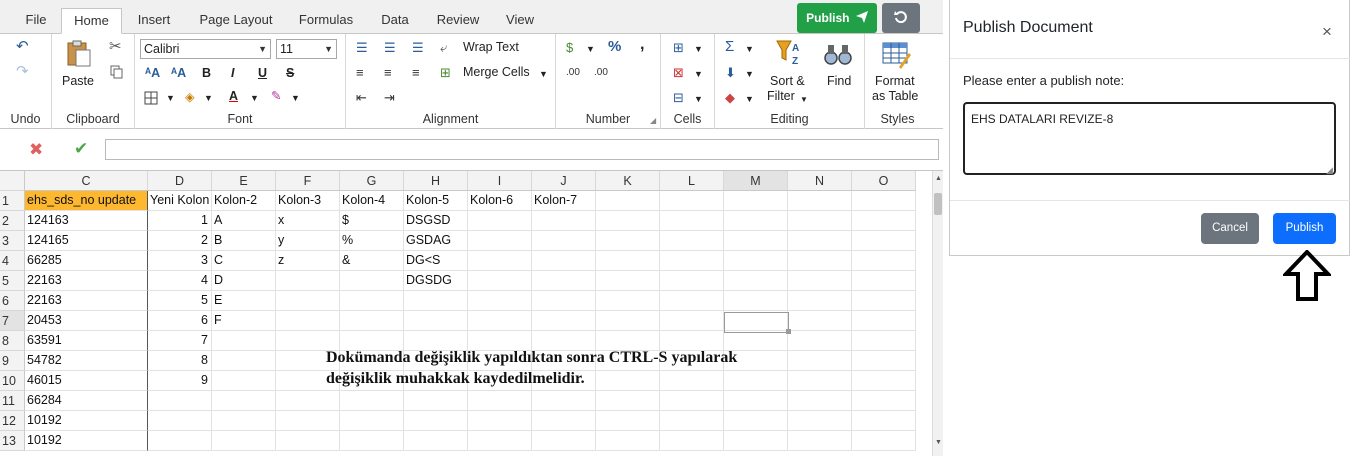 Image resolution: width=1350 pixels, height=456 pixels. What do you see at coordinates (390, 48) in the screenshot?
I see `align-middle-icon: ☰` at bounding box center [390, 48].